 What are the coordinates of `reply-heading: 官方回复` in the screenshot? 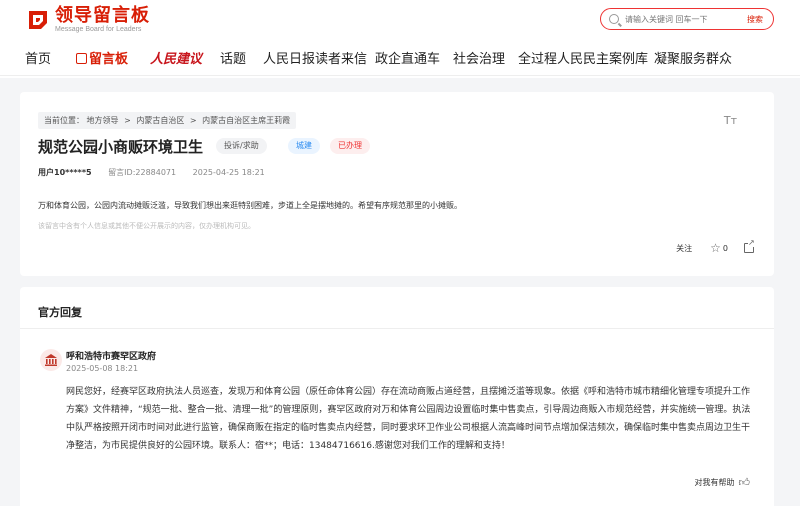 It's located at (60, 312).